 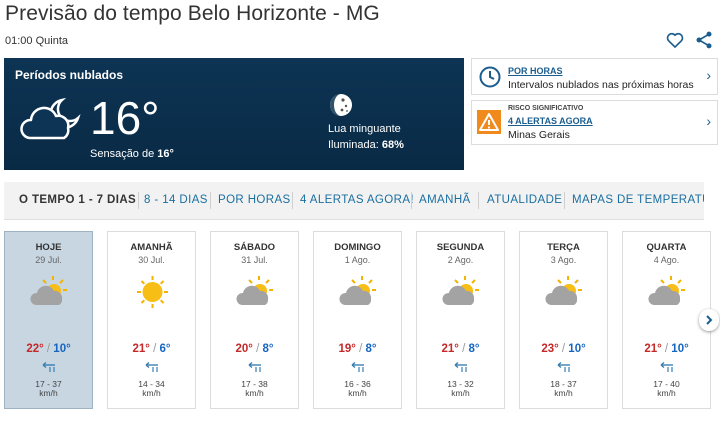 What do you see at coordinates (704, 40) in the screenshot?
I see `share-icon` at bounding box center [704, 40].